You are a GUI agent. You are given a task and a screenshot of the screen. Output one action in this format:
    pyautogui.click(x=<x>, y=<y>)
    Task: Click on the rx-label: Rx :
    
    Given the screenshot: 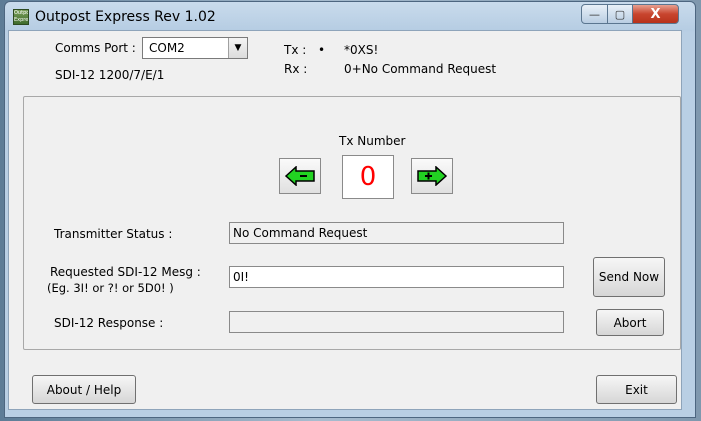 What is the action you would take?
    pyautogui.click(x=296, y=69)
    